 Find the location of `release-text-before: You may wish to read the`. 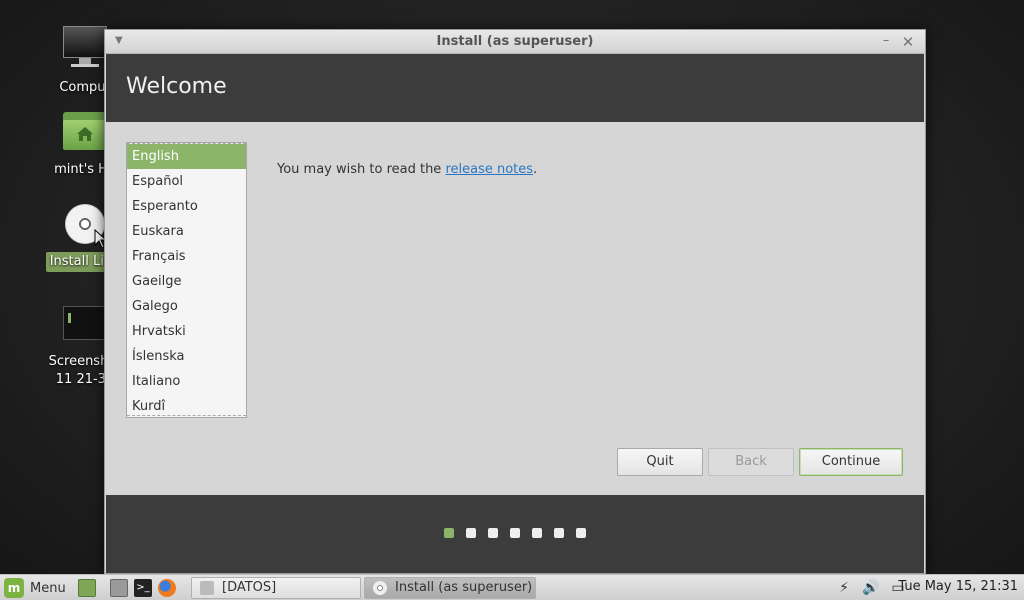

release-text-before: You may wish to read the is located at coordinates (361, 169).